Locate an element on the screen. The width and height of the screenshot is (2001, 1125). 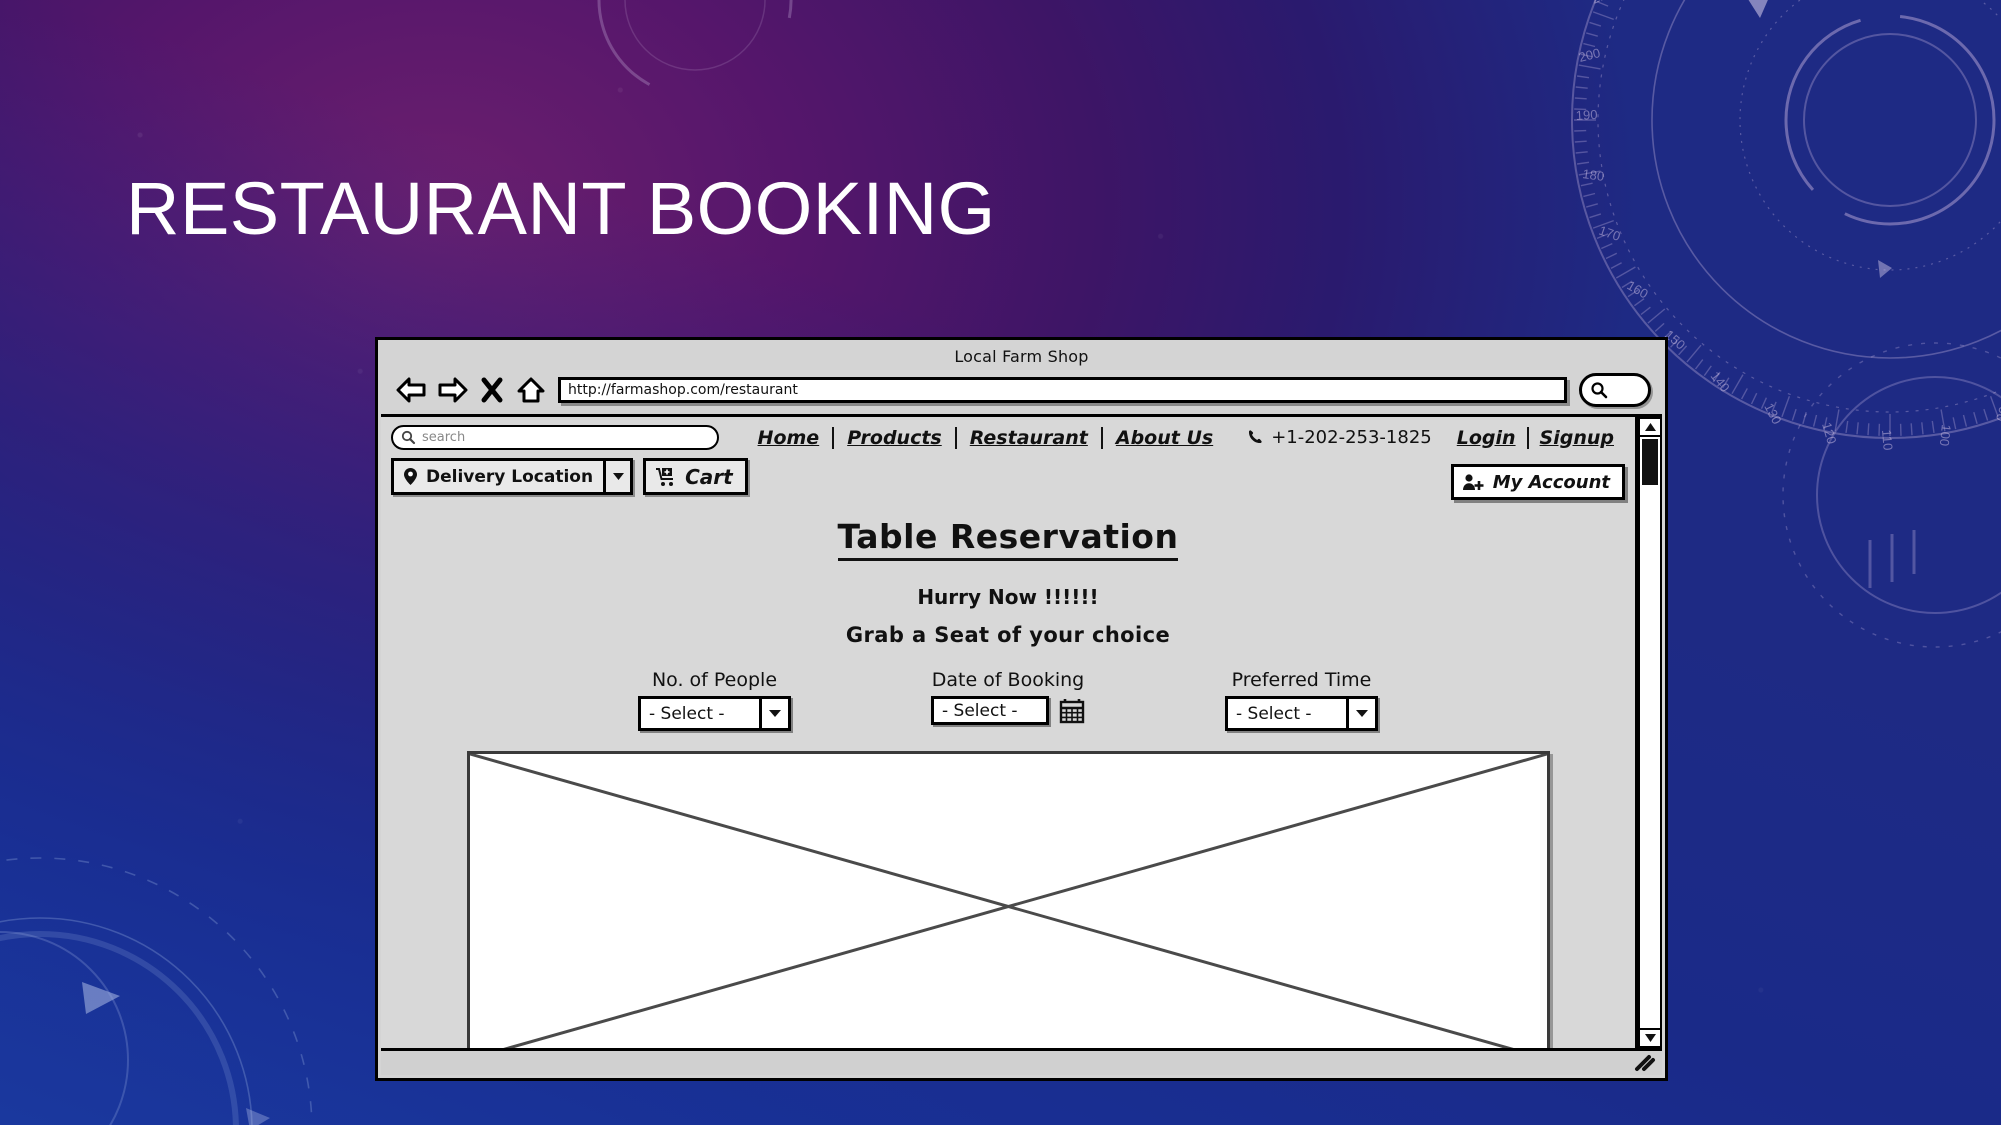
signup-link: Signup is located at coordinates (1577, 438).